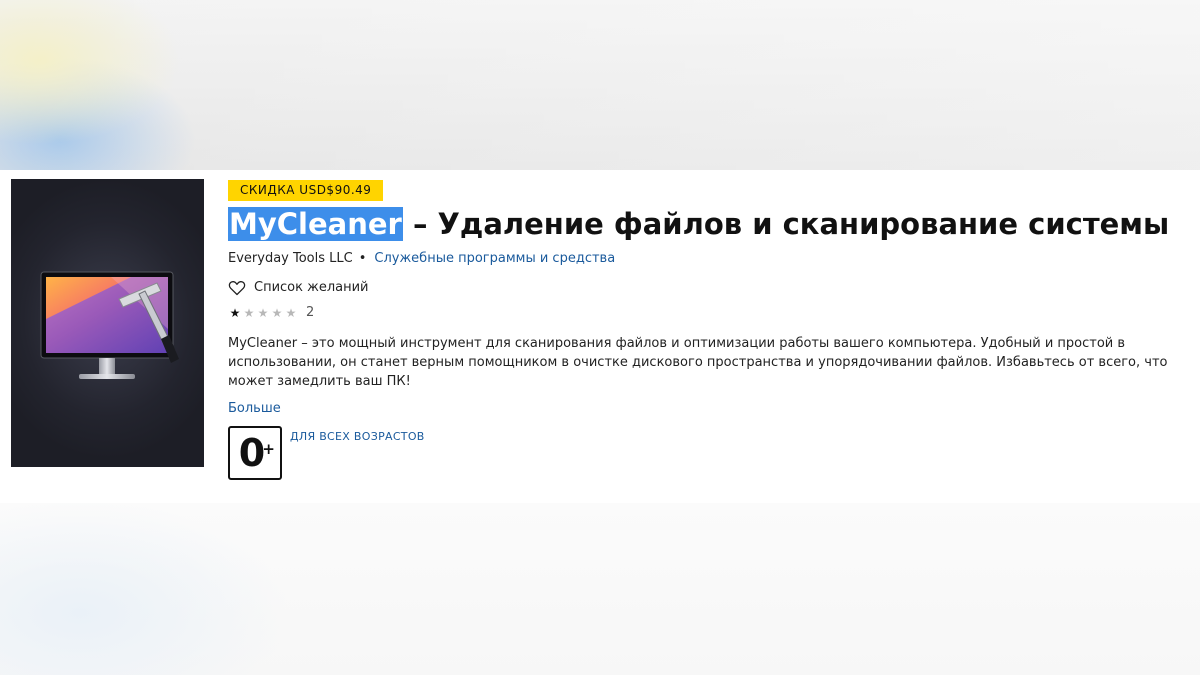 Image resolution: width=1200 pixels, height=675 pixels. What do you see at coordinates (237, 288) in the screenshot?
I see `heart-outline-icon` at bounding box center [237, 288].